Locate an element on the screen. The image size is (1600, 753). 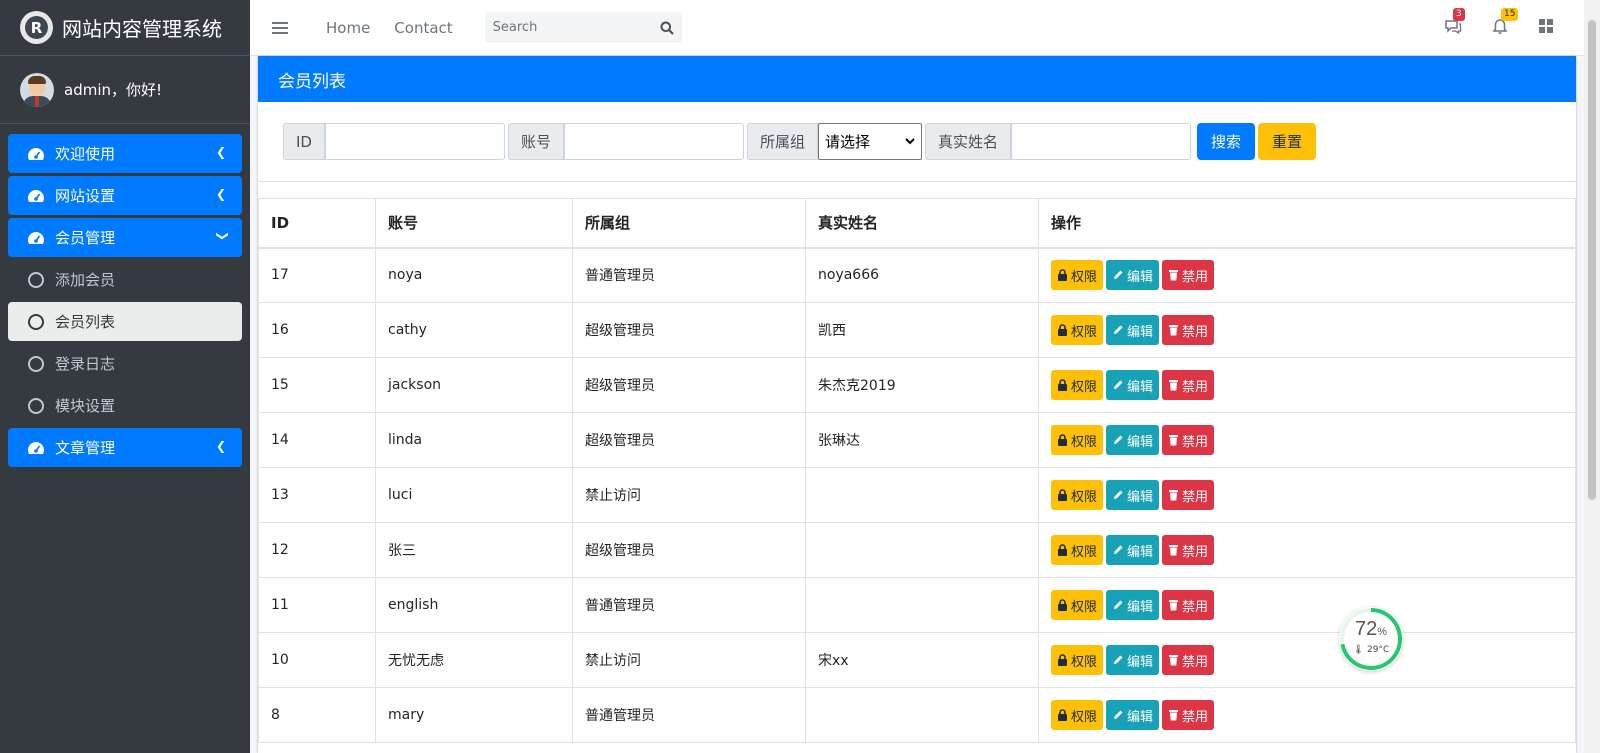
sidebar-item-member-list: 会员列表 is located at coordinates (125, 321).